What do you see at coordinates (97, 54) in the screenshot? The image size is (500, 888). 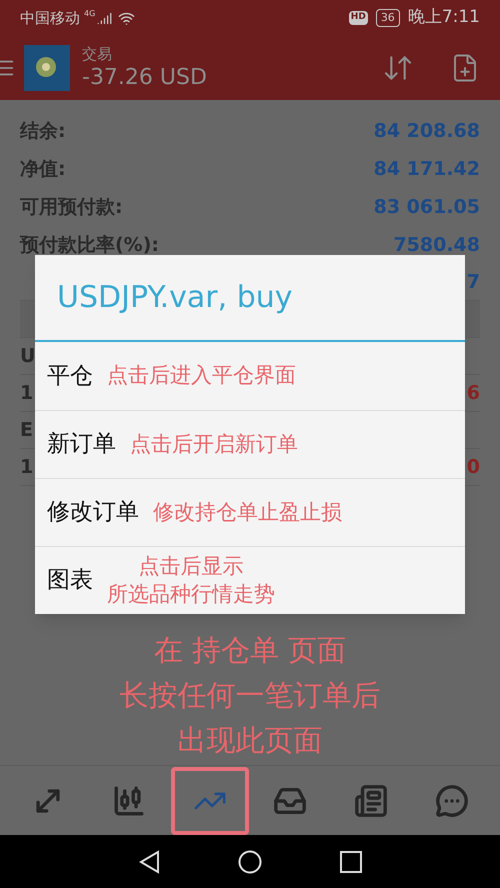 I see `screen-title: 交易` at bounding box center [97, 54].